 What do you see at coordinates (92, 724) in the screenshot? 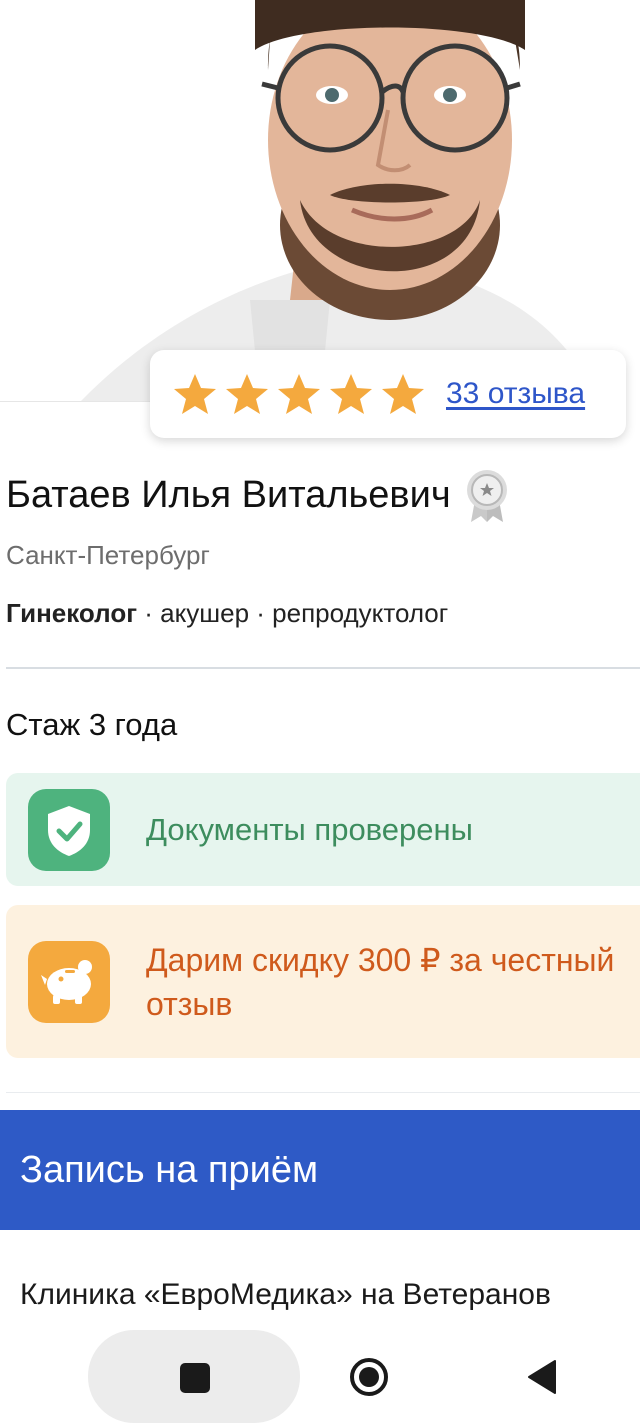
I see `experience-label: Стаж 3 года` at bounding box center [92, 724].